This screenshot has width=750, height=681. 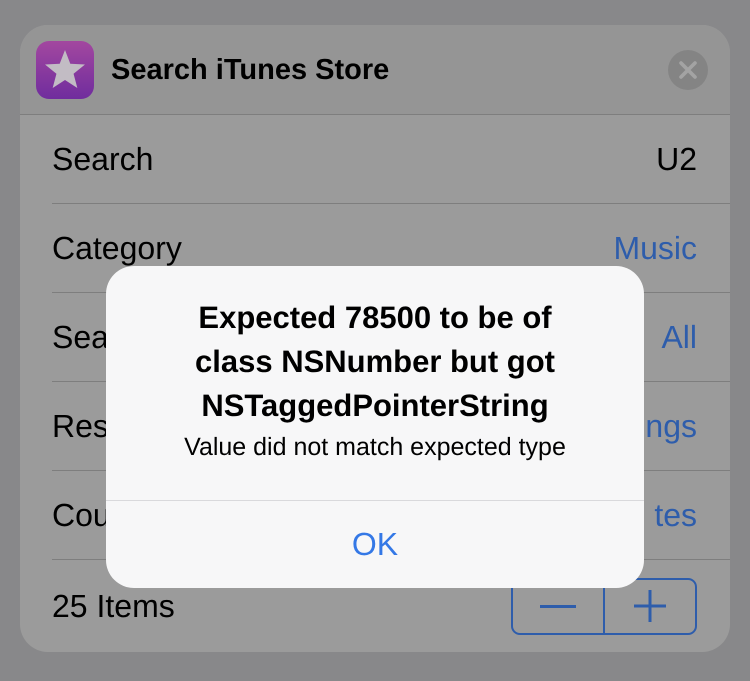 What do you see at coordinates (655, 248) in the screenshot?
I see `picker-value: Music` at bounding box center [655, 248].